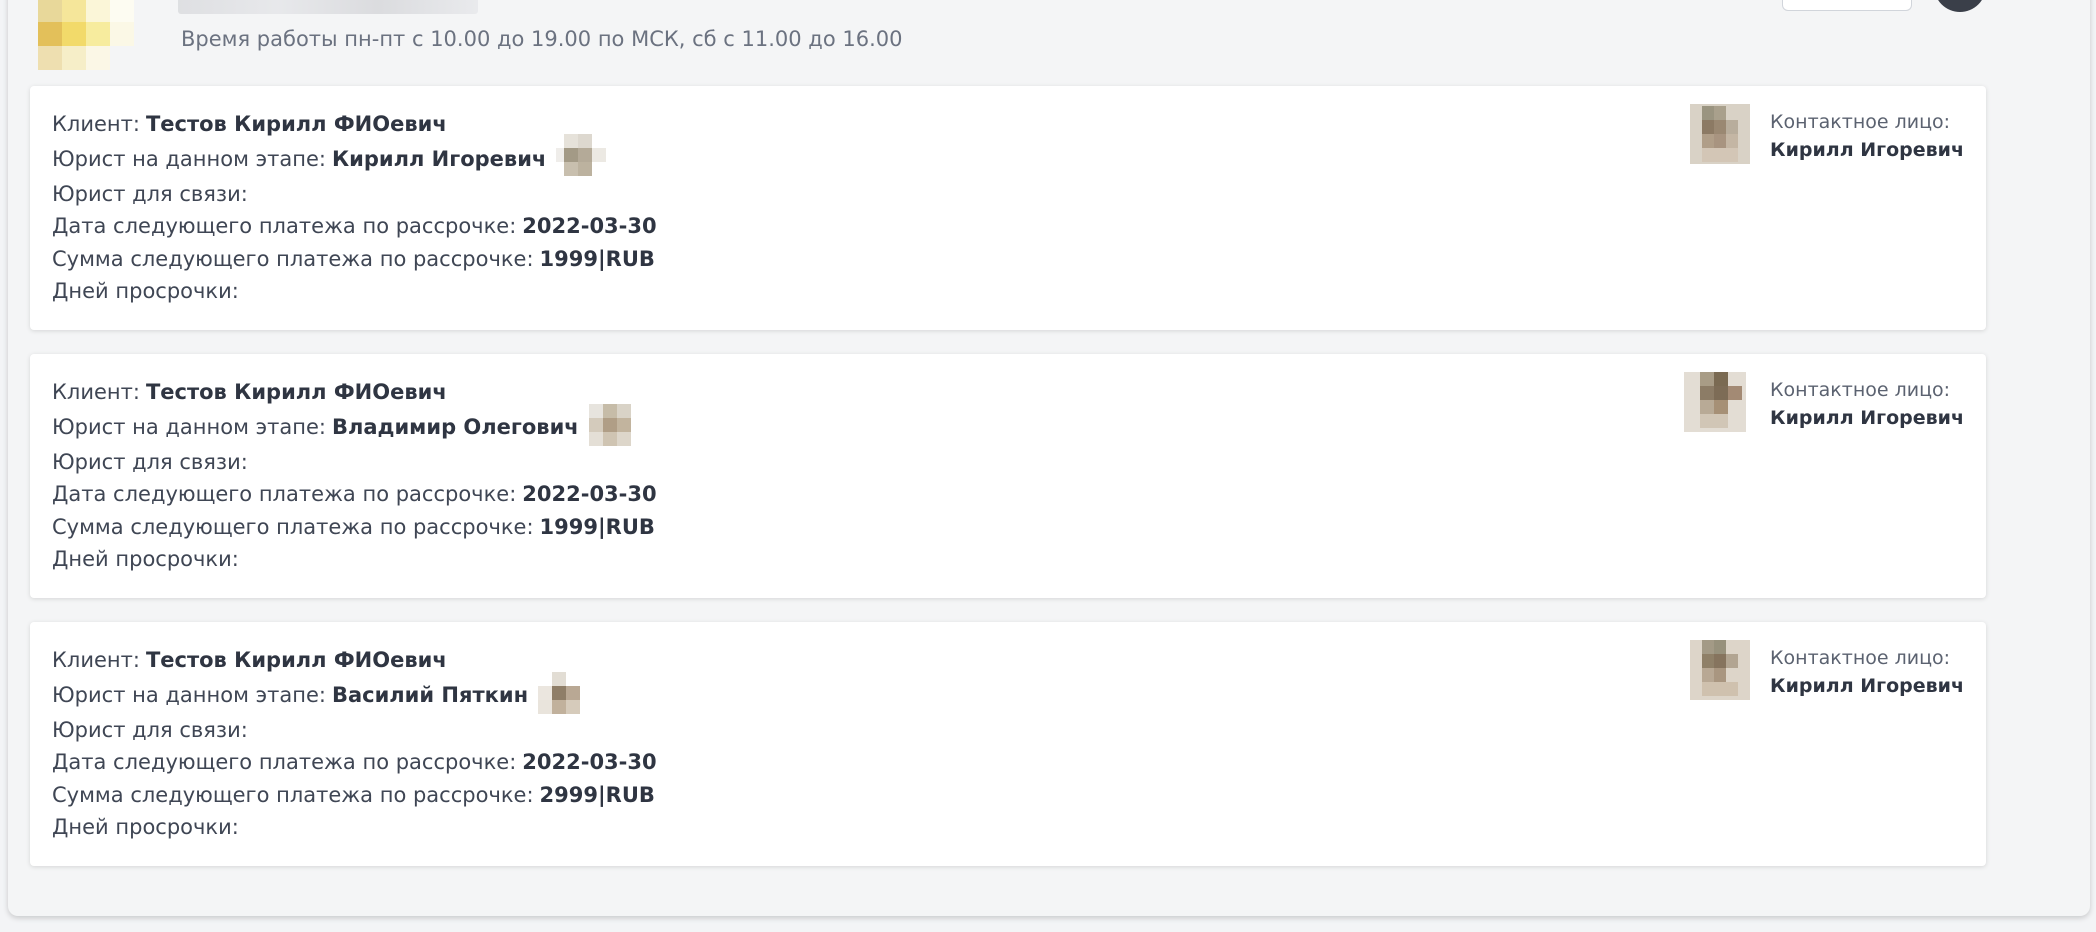  What do you see at coordinates (87, 36) in the screenshot?
I see `company-logo` at bounding box center [87, 36].